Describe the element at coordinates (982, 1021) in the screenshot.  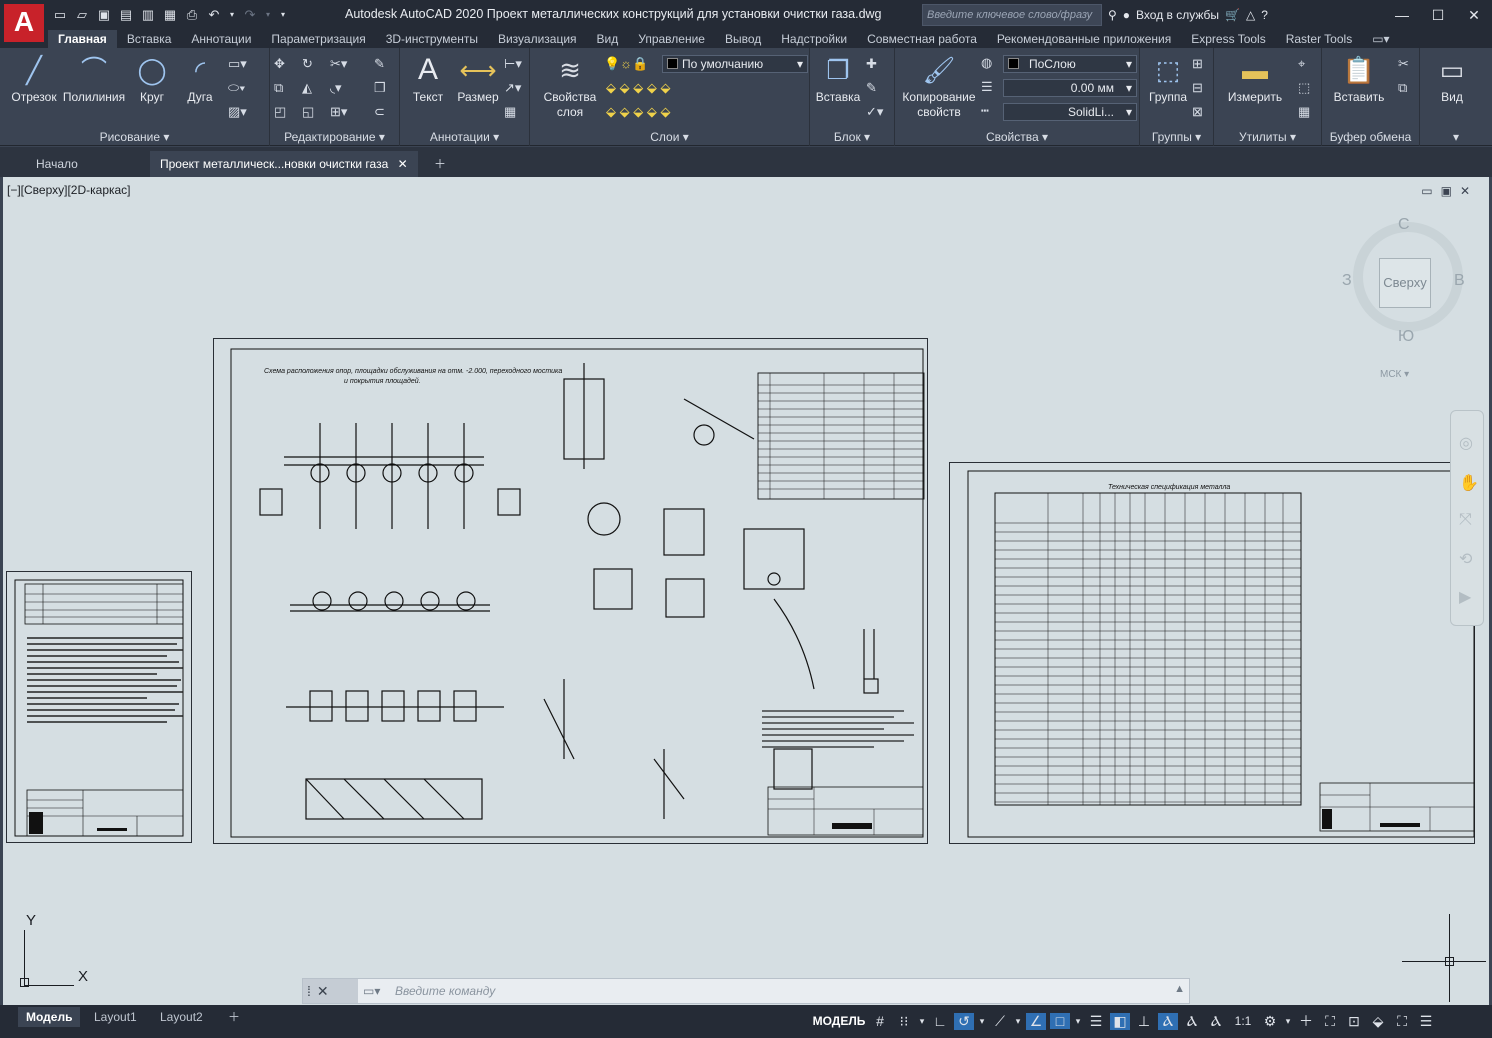
I see `polar-dropdown-icon: ▾` at that location.